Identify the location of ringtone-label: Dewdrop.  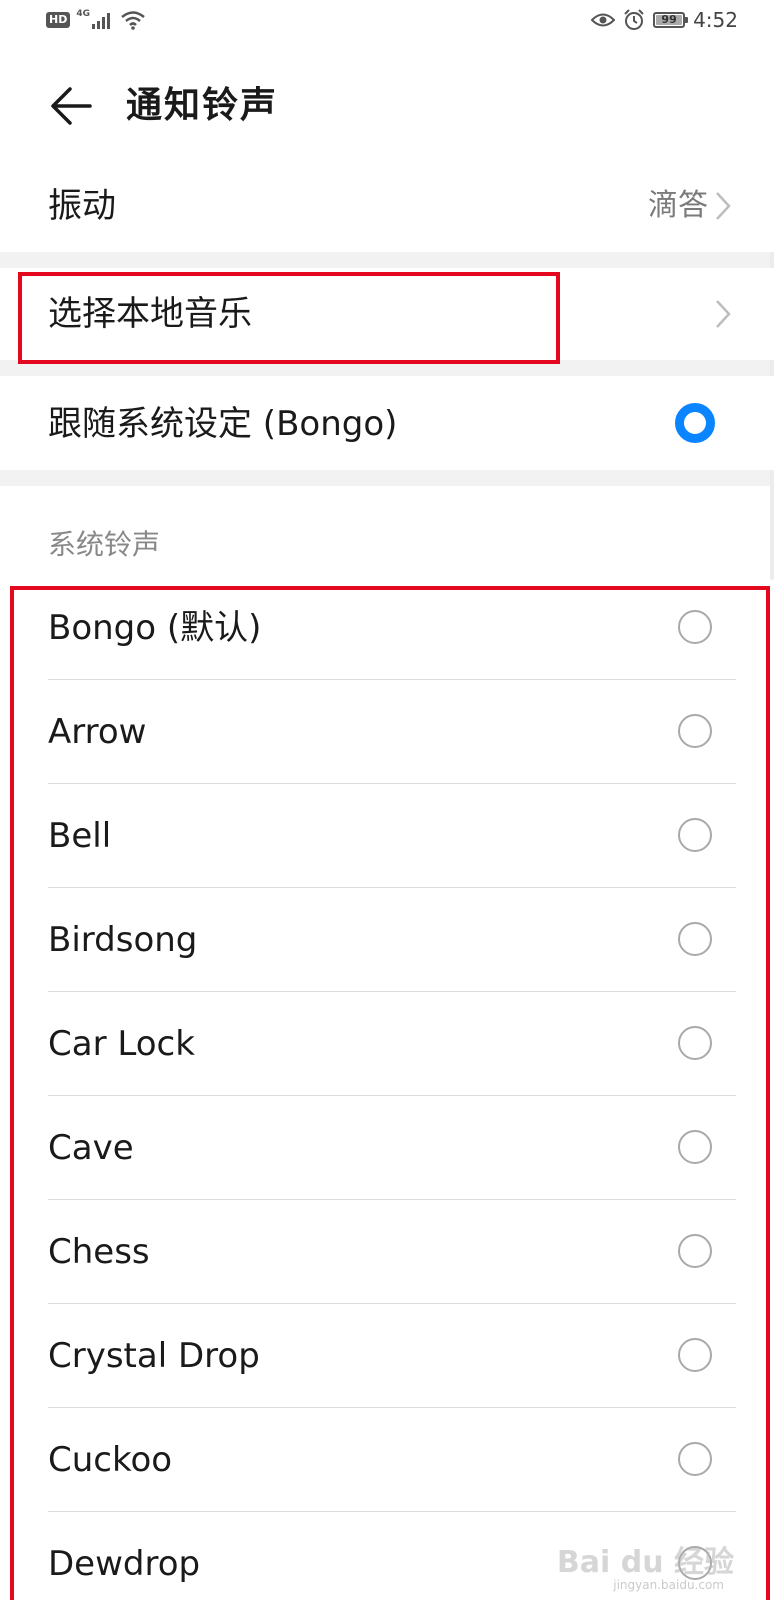
(124, 1564).